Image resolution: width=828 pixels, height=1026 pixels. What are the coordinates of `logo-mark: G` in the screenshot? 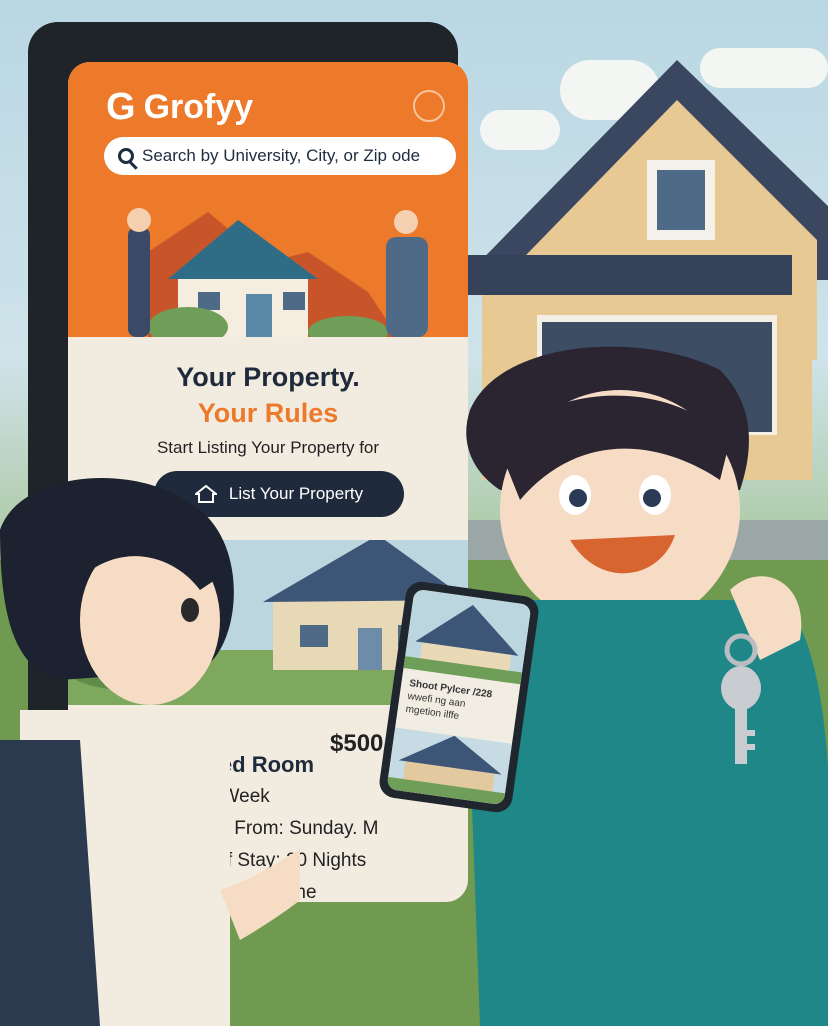 It's located at (121, 107).